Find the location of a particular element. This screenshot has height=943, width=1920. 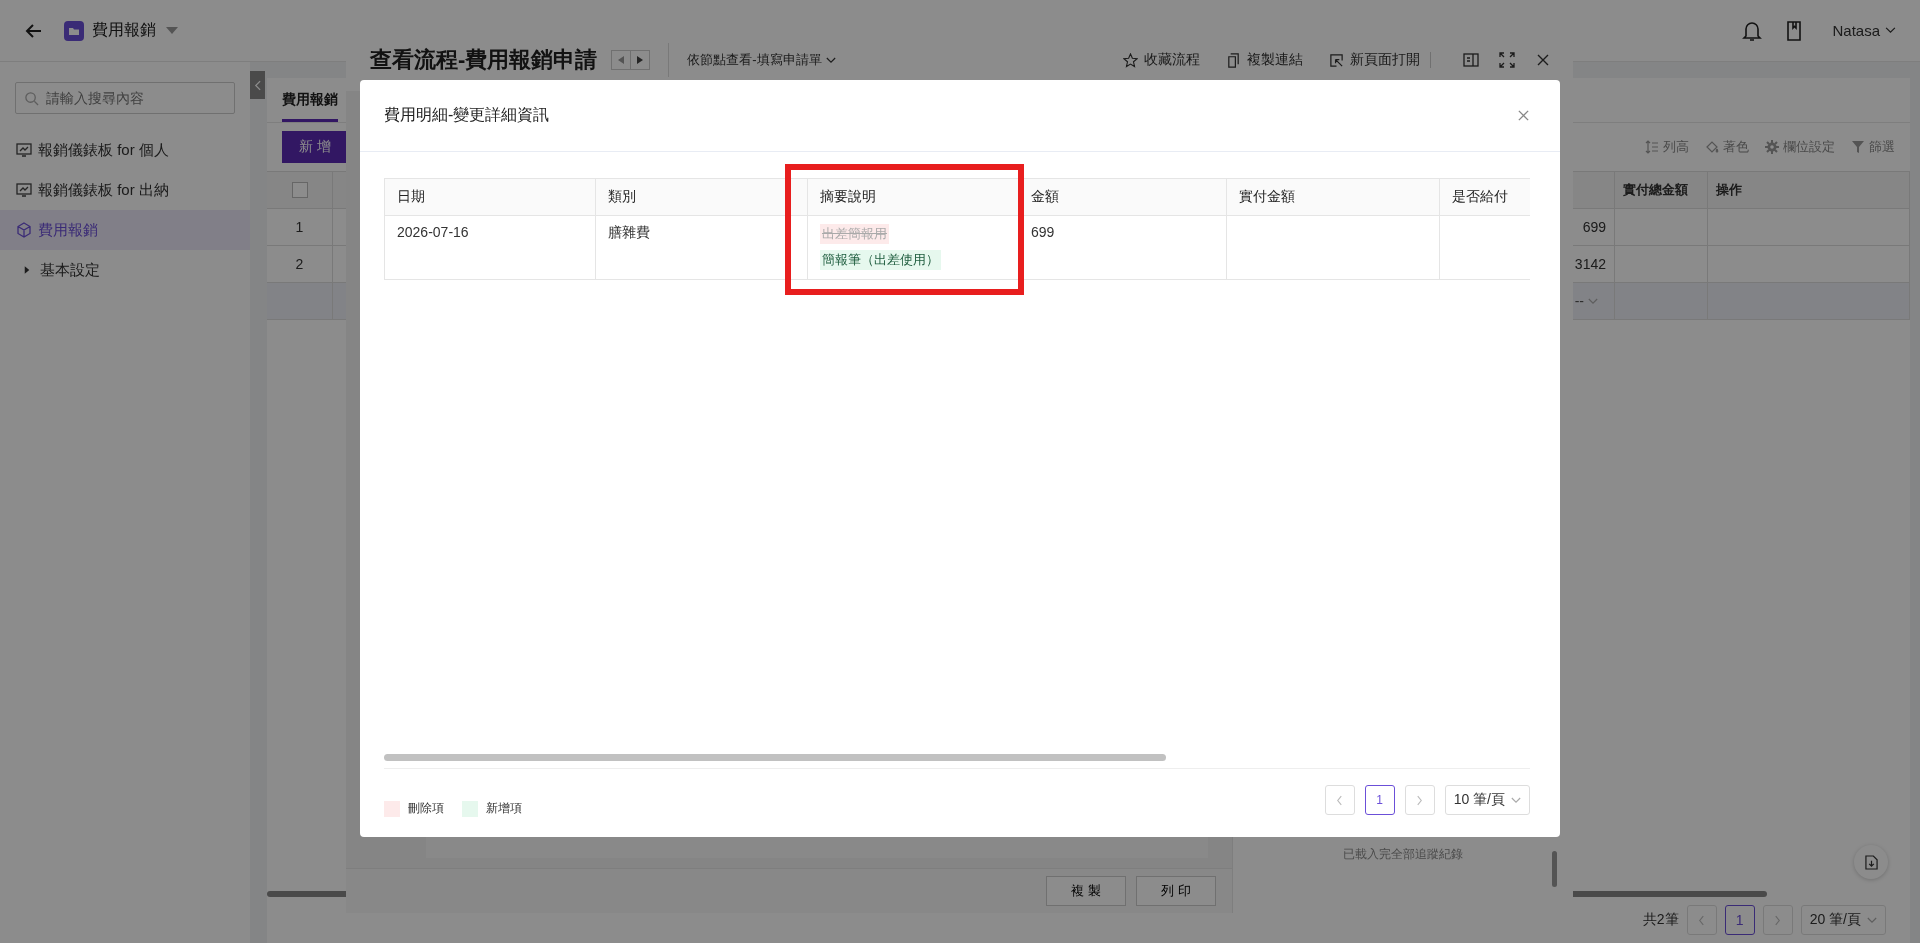

footer-button: 複 製 is located at coordinates (1086, 891).